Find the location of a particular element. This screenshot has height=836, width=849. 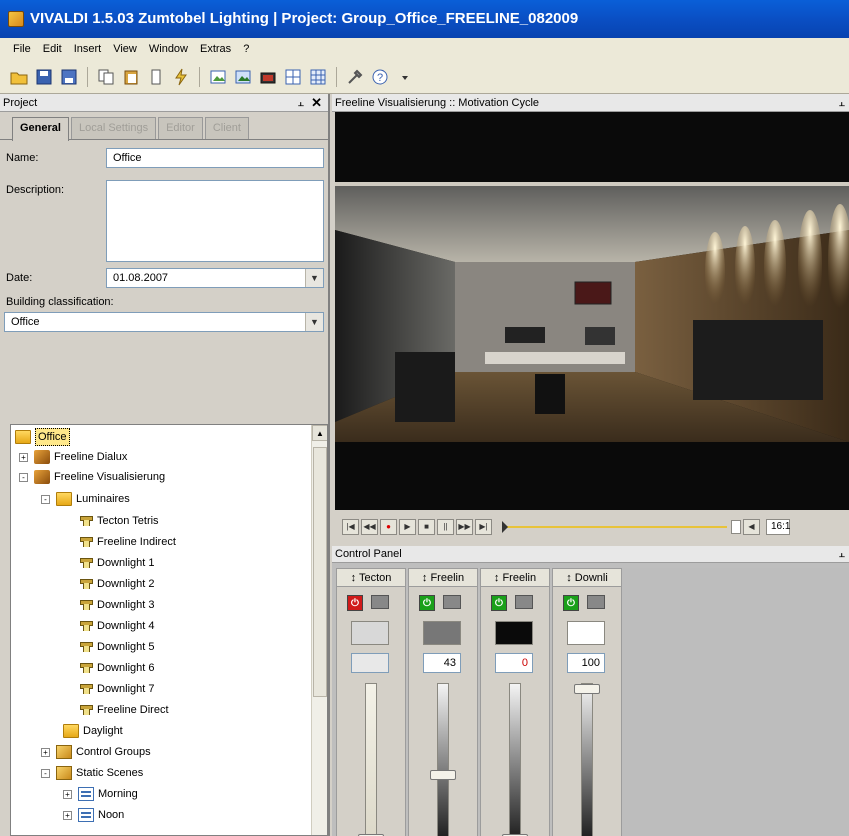

tree-item: - Static Scenes is located at coordinates (92, 773).